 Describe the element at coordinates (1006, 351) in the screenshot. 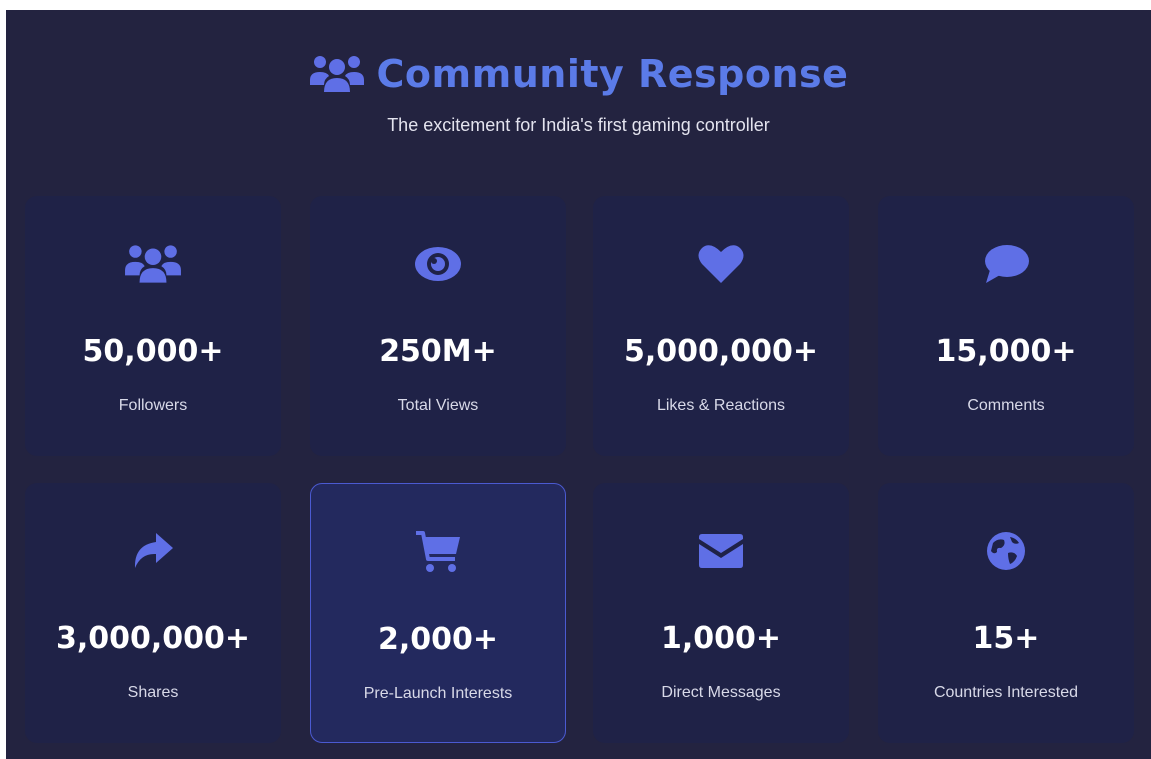

I see `stat-value: 15,000+` at that location.